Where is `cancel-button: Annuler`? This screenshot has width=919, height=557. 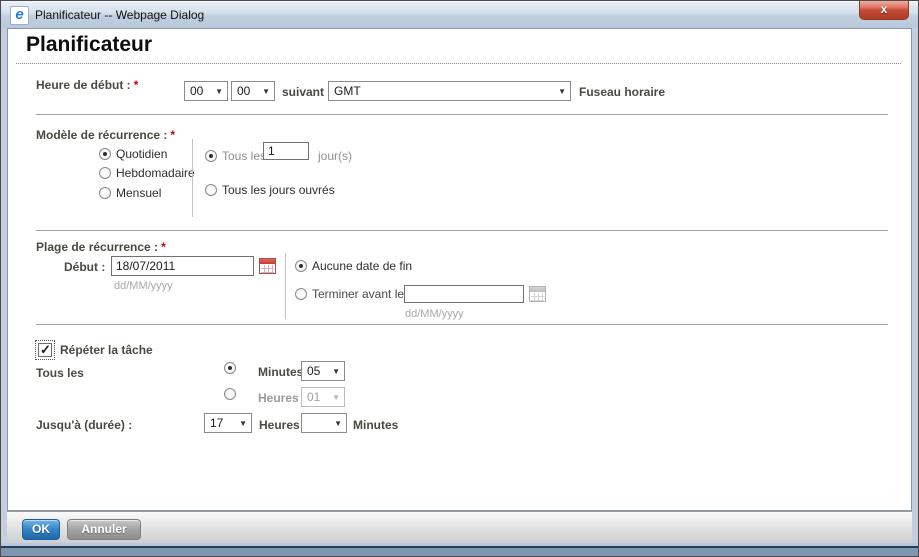 cancel-button: Annuler is located at coordinates (104, 529).